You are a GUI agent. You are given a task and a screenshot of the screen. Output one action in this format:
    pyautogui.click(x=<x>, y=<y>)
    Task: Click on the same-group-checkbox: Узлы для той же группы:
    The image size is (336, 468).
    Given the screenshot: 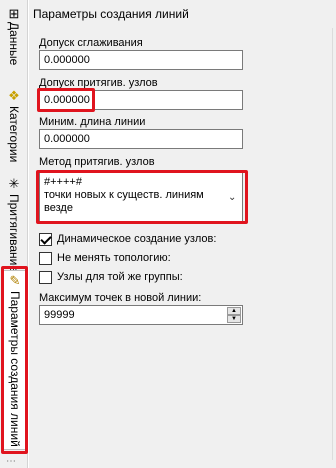 What is the action you would take?
    pyautogui.click(x=111, y=277)
    